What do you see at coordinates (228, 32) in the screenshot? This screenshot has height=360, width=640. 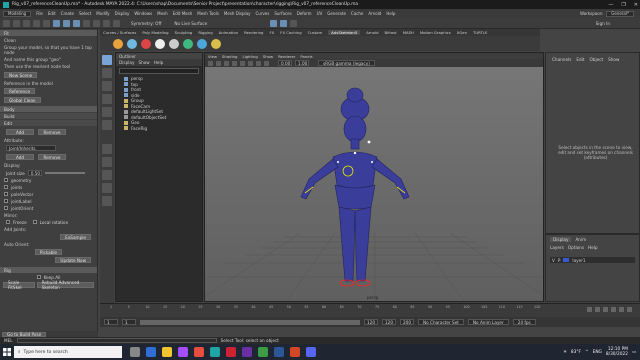 I see `shelf-tab-animation: Animation` at bounding box center [228, 32].